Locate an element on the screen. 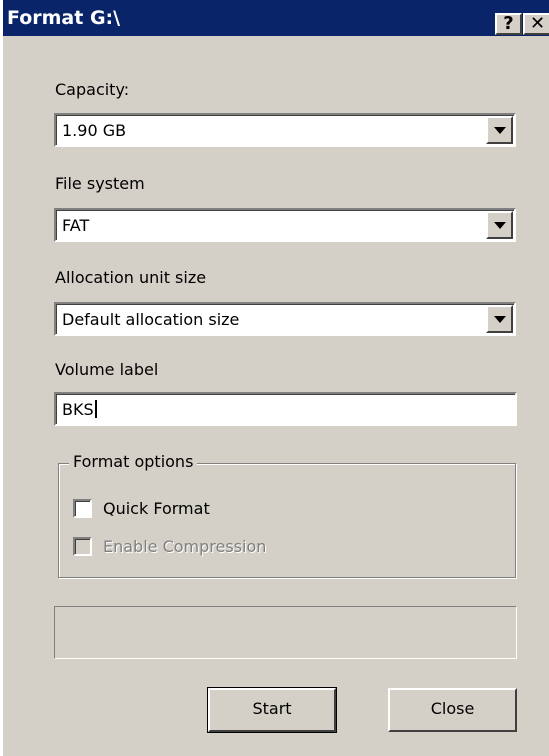 The width and height of the screenshot is (549, 756). capacity-dropdown-button is located at coordinates (499, 130).